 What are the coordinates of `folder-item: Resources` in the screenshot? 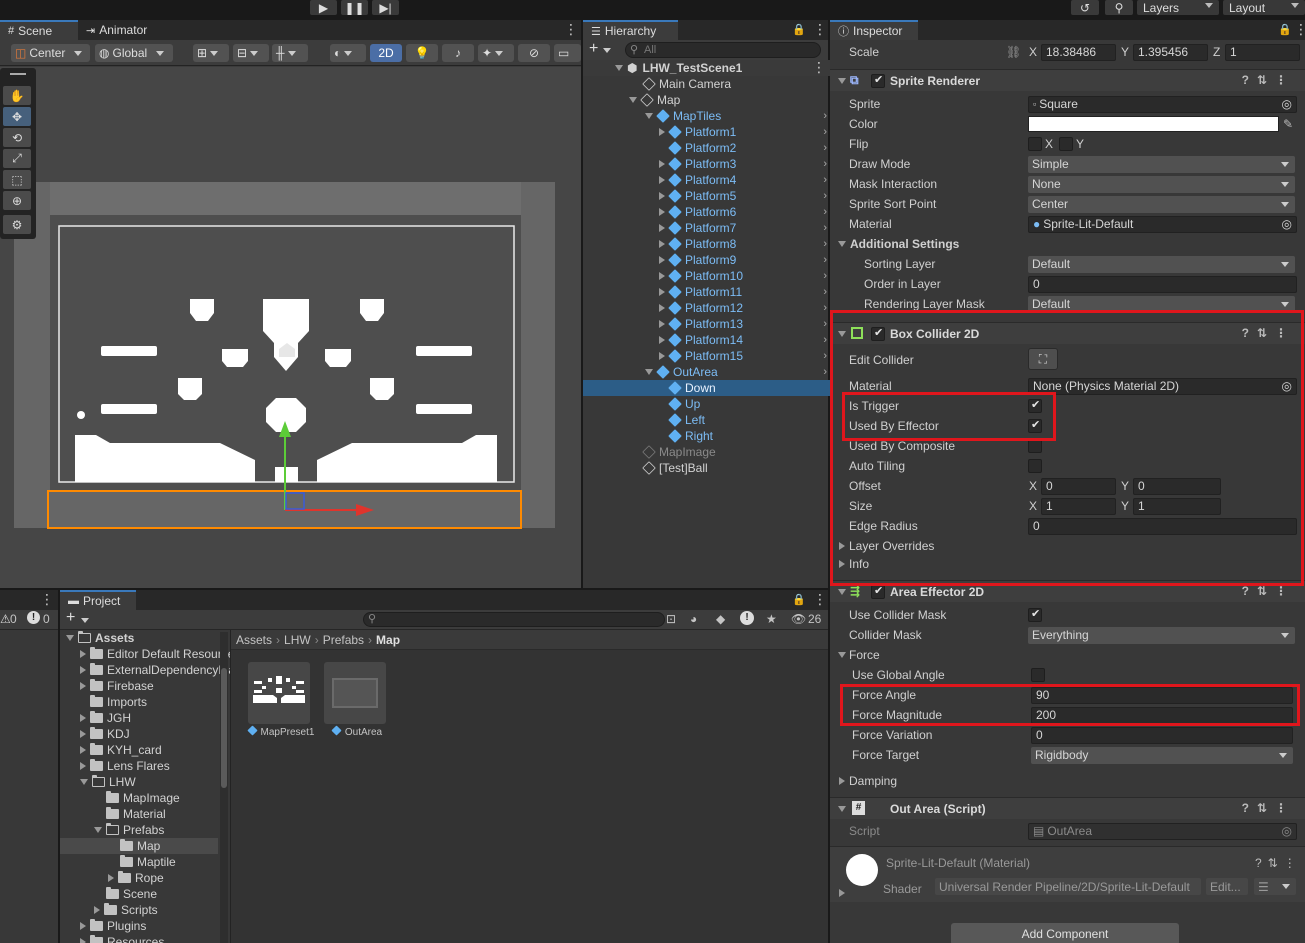 It's located at (122, 938).